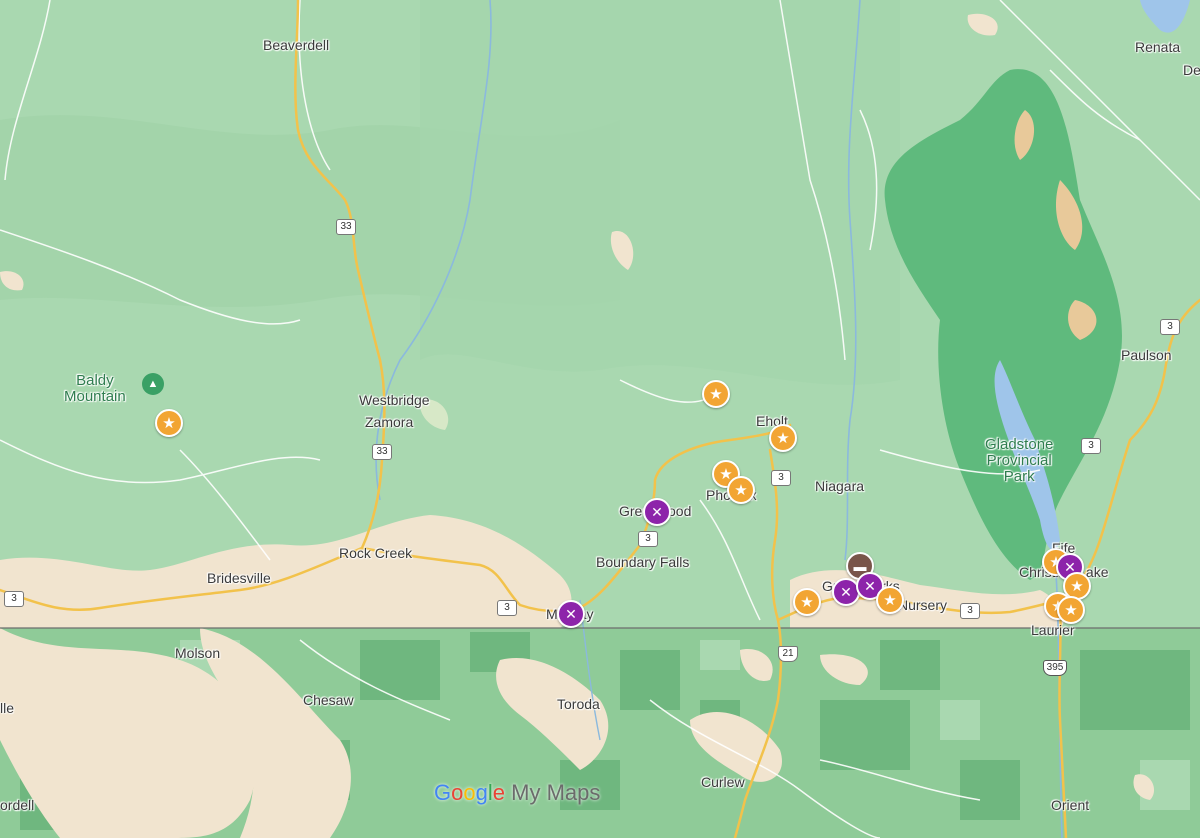  What do you see at coordinates (1070, 805) in the screenshot?
I see `place-label-orient: Orient` at bounding box center [1070, 805].